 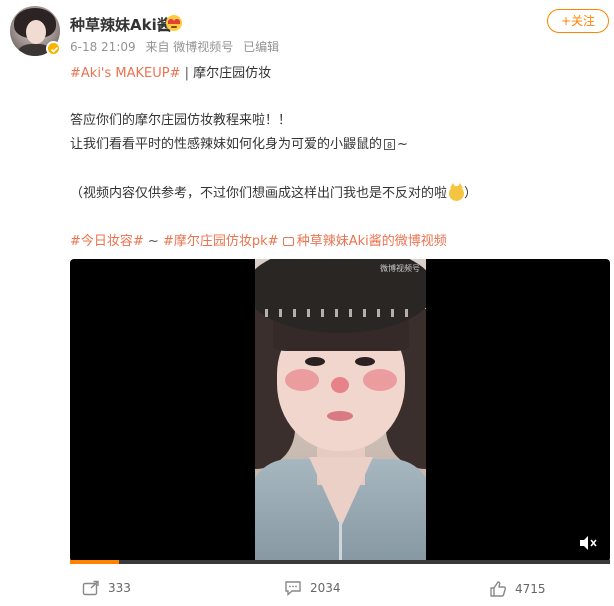 What do you see at coordinates (457, 192) in the screenshot?
I see `cat-emoji-icon` at bounding box center [457, 192].